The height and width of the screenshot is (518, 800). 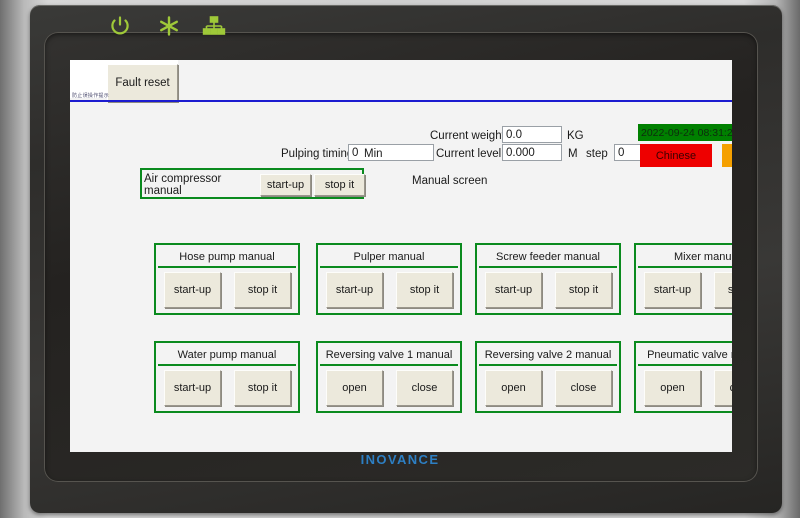 What do you see at coordinates (676, 155) in the screenshot?
I see `language-chinese-button: Chinese` at bounding box center [676, 155].